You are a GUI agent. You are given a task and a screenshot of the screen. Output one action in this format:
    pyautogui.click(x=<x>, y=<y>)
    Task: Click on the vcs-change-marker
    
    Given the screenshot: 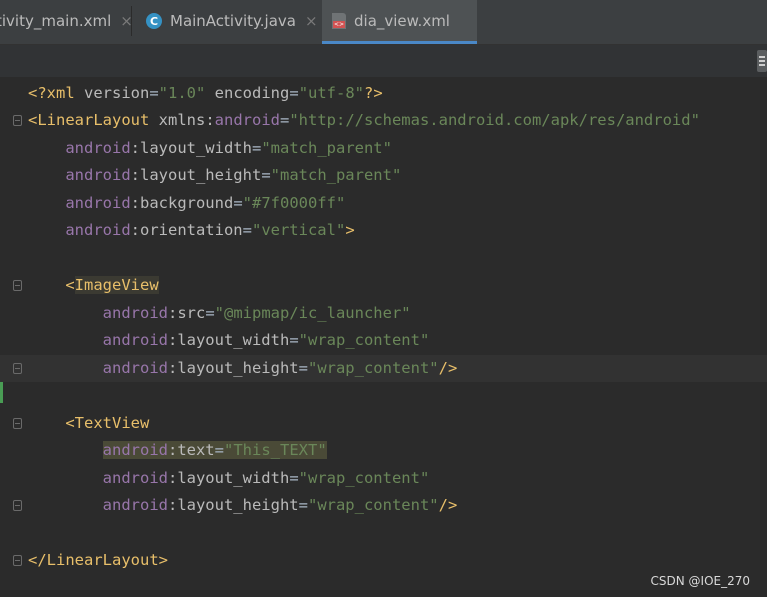 What is the action you would take?
    pyautogui.click(x=1, y=392)
    